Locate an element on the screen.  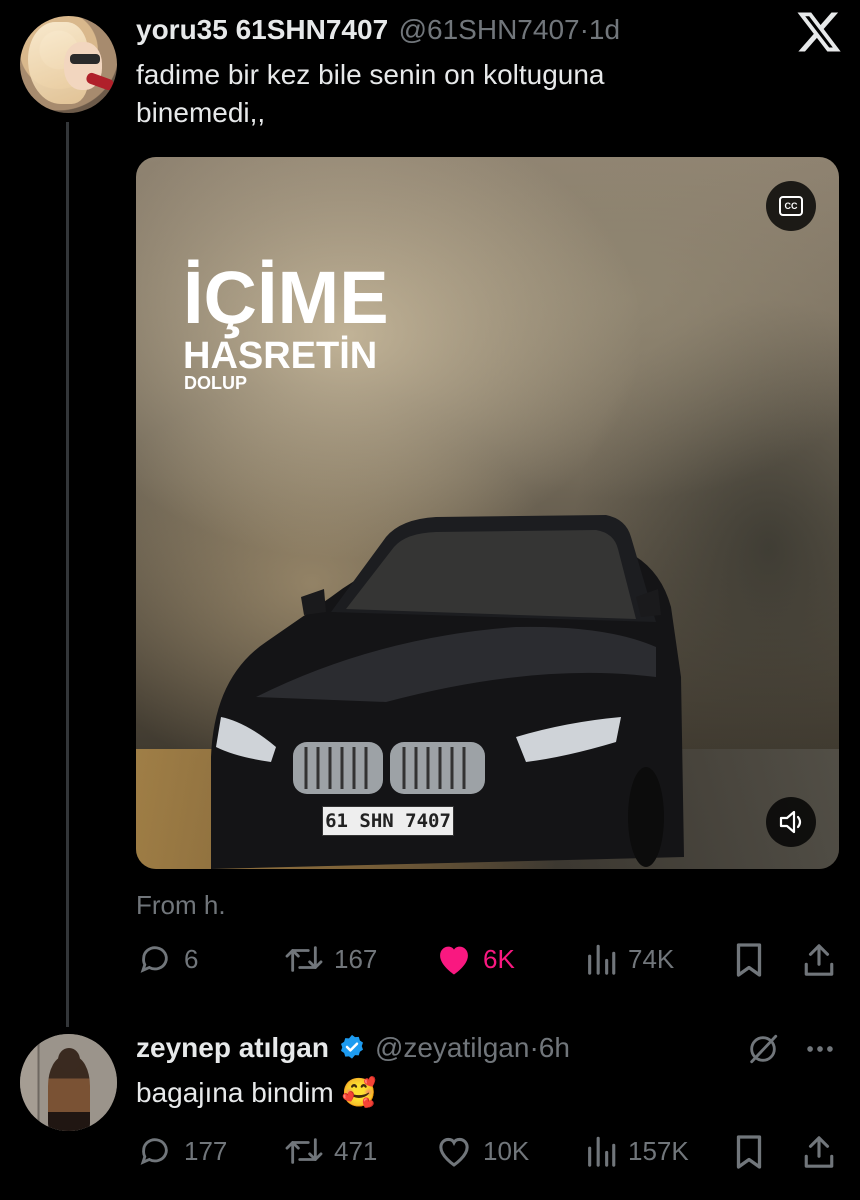
closed-captions-button: CC is located at coordinates (791, 206).